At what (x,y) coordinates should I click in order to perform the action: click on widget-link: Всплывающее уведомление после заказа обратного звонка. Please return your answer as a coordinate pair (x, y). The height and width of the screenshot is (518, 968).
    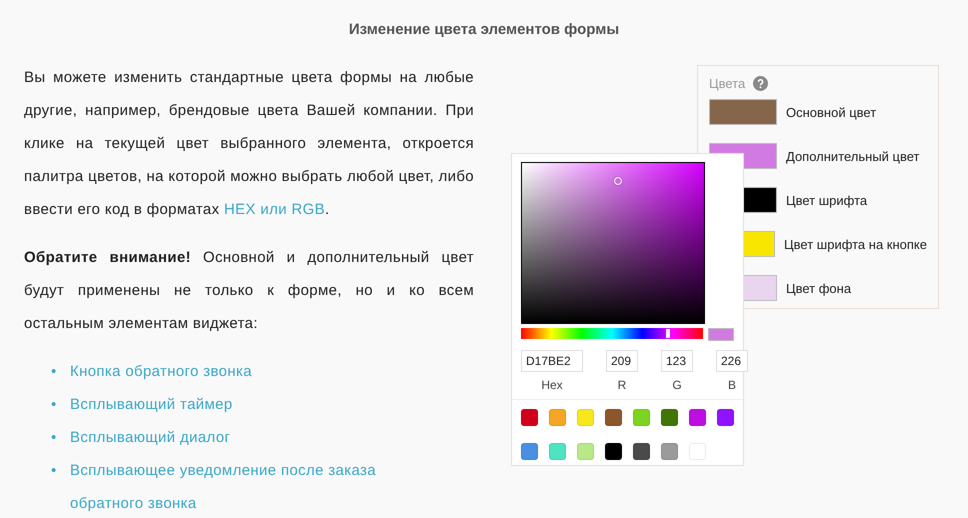
    Looking at the image, I should click on (230, 486).